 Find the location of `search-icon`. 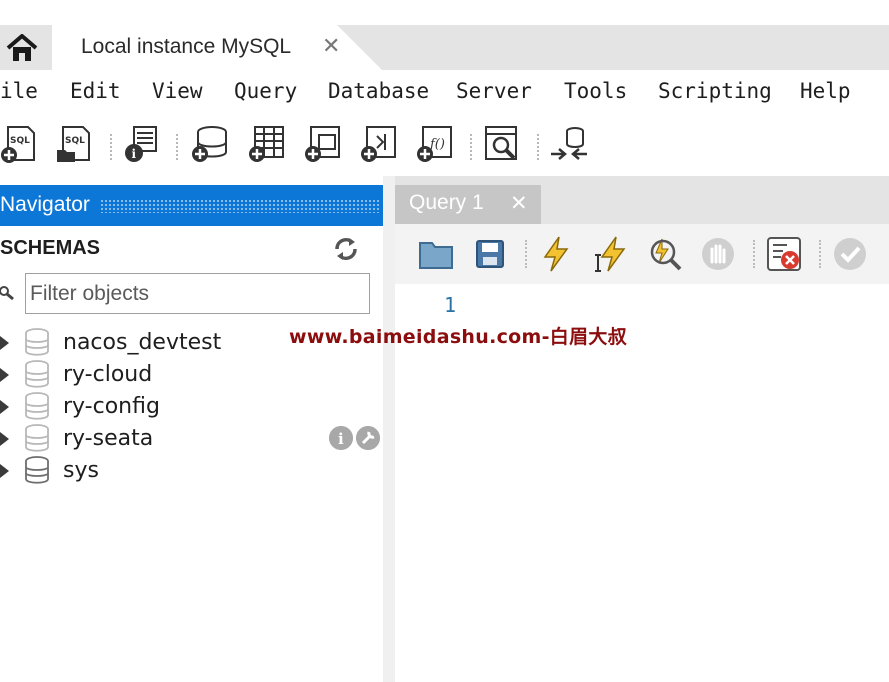

search-icon is located at coordinates (7, 293).